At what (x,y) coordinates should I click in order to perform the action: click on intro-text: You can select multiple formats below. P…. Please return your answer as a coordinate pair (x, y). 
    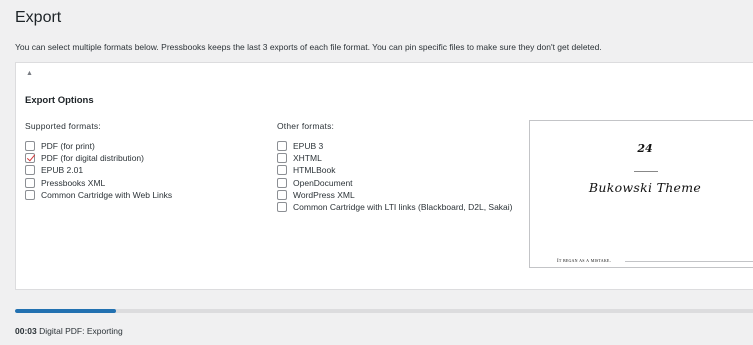
    Looking at the image, I should click on (308, 47).